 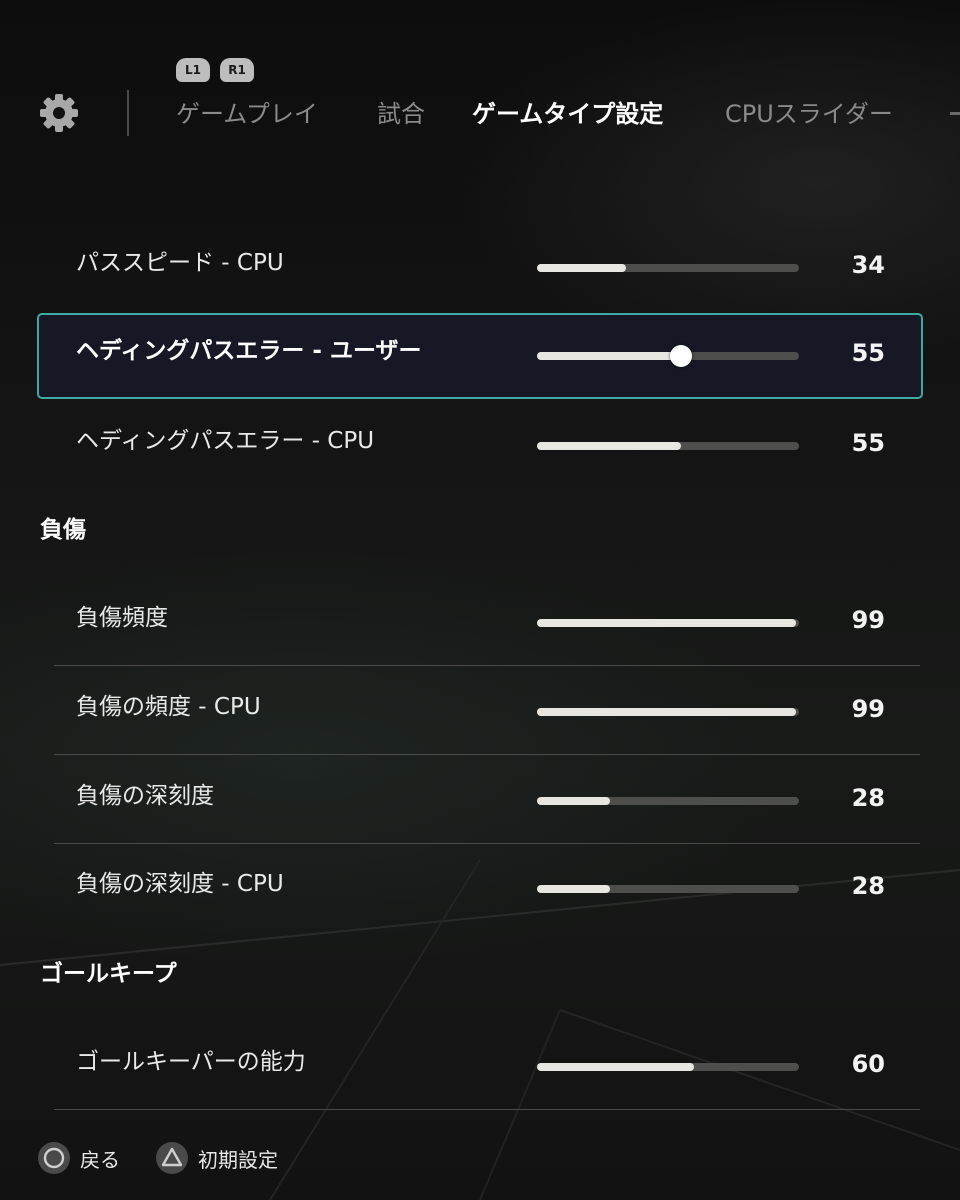 What do you see at coordinates (59, 113) in the screenshot?
I see `settings-gear-icon` at bounding box center [59, 113].